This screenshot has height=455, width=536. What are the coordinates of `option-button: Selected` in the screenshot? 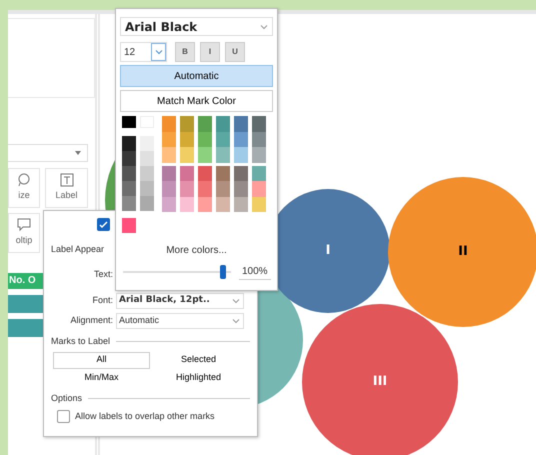 It's located at (198, 360).